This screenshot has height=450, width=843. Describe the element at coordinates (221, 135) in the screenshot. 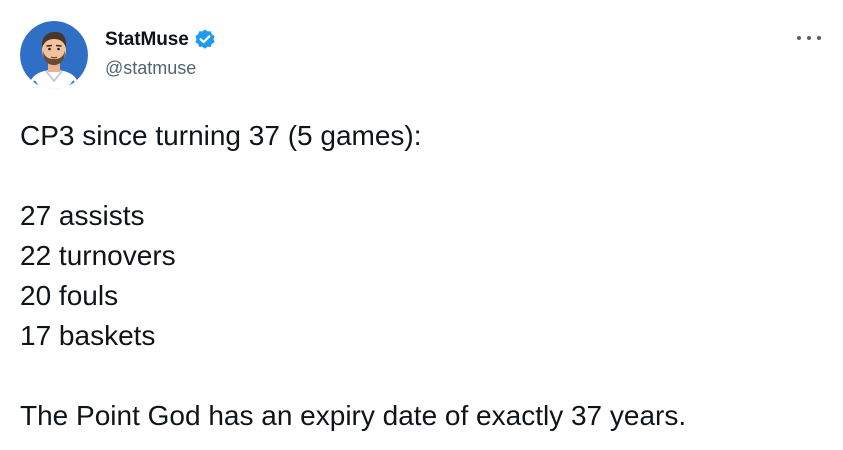

I see `tweet-intro-line: CP3 since turning 37 (5 games):` at that location.